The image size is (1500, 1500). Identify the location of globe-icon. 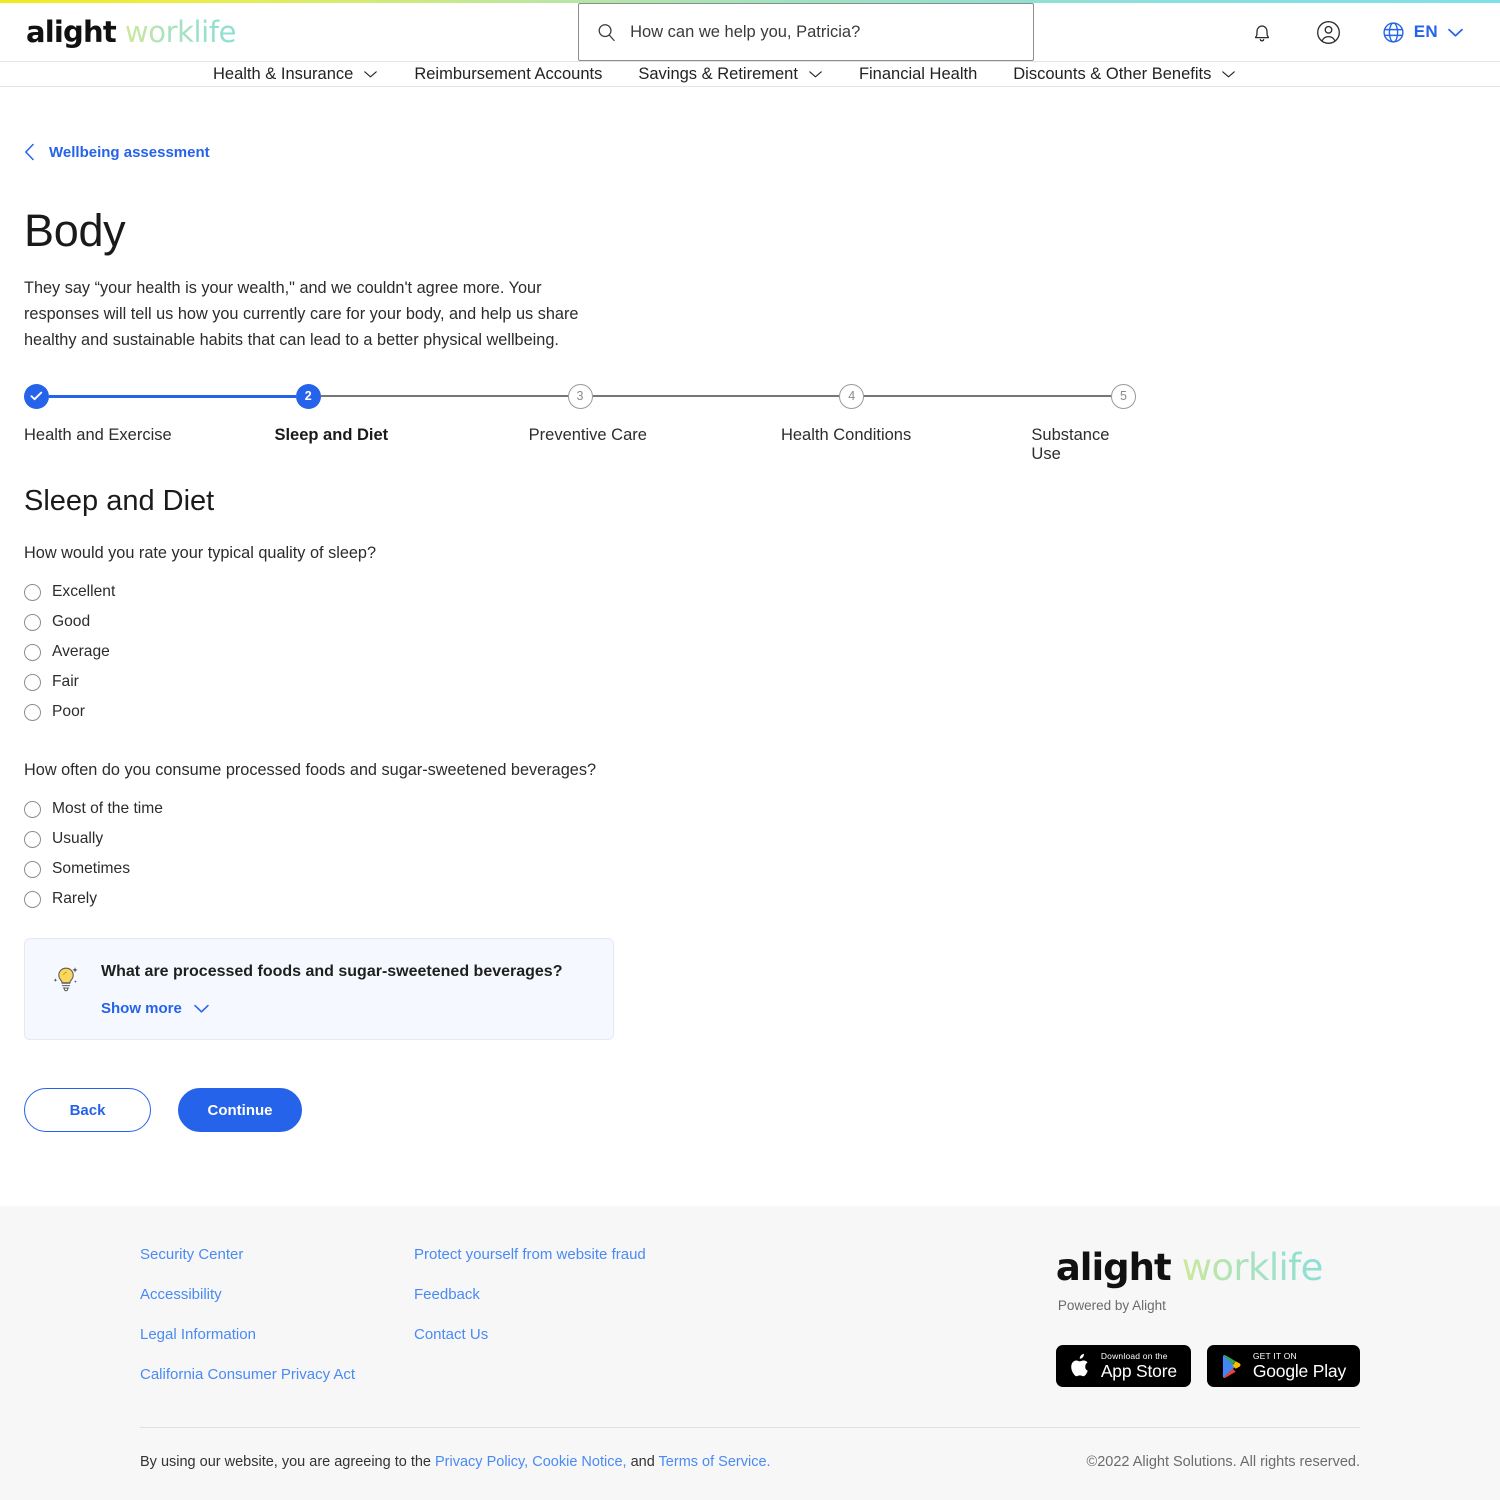
(1393, 32).